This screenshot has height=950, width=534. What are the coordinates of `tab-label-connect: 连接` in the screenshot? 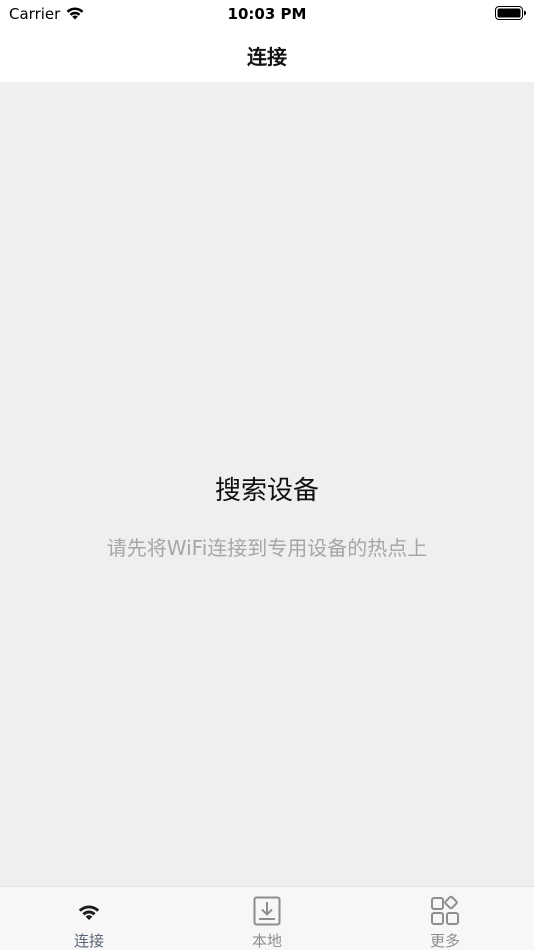 It's located at (88, 941).